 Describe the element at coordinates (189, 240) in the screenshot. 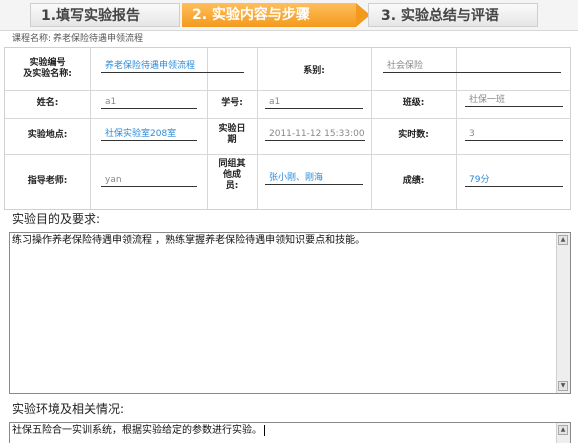

I see `purpose-text: 练习操作养老保险待遇申领流程 ，熟练掌握养老保险待遇申领知识要点和技能。` at that location.